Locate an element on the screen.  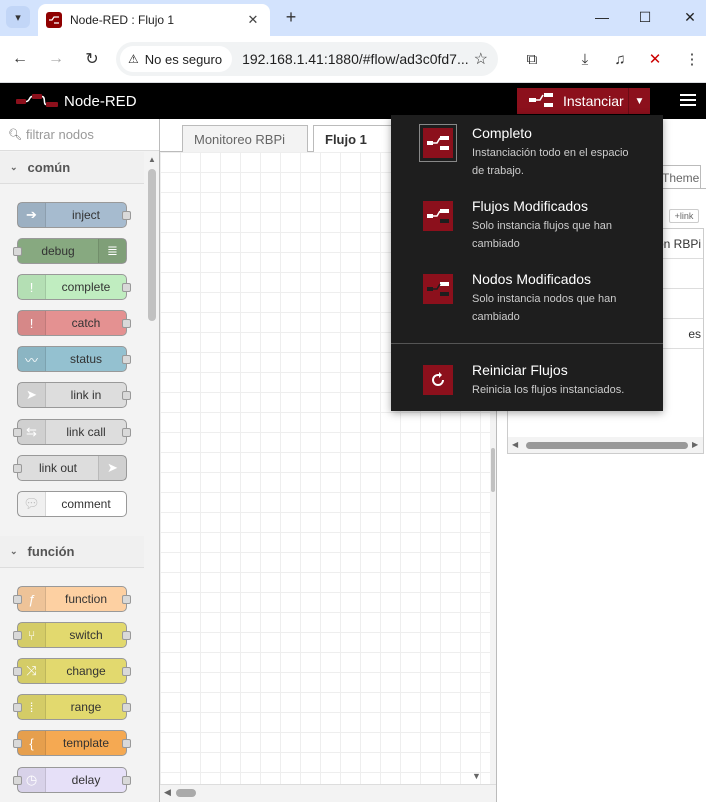
category-header-comun: ⌄ común is located at coordinates (72, 168).